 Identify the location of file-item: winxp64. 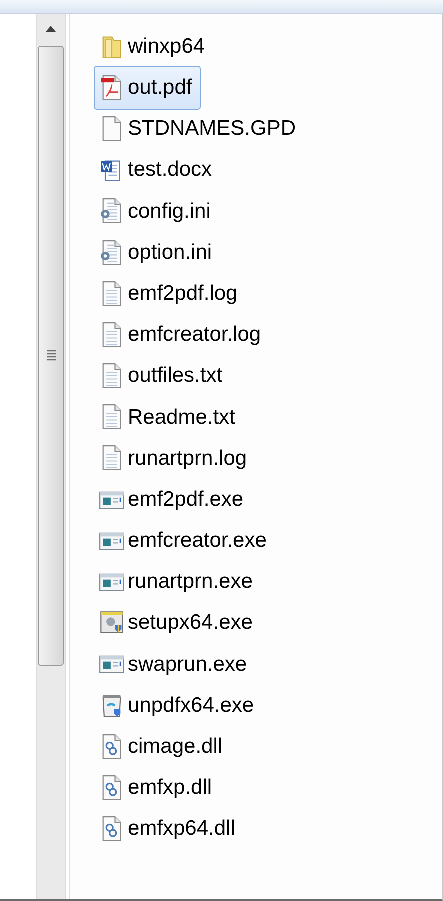
(154, 46).